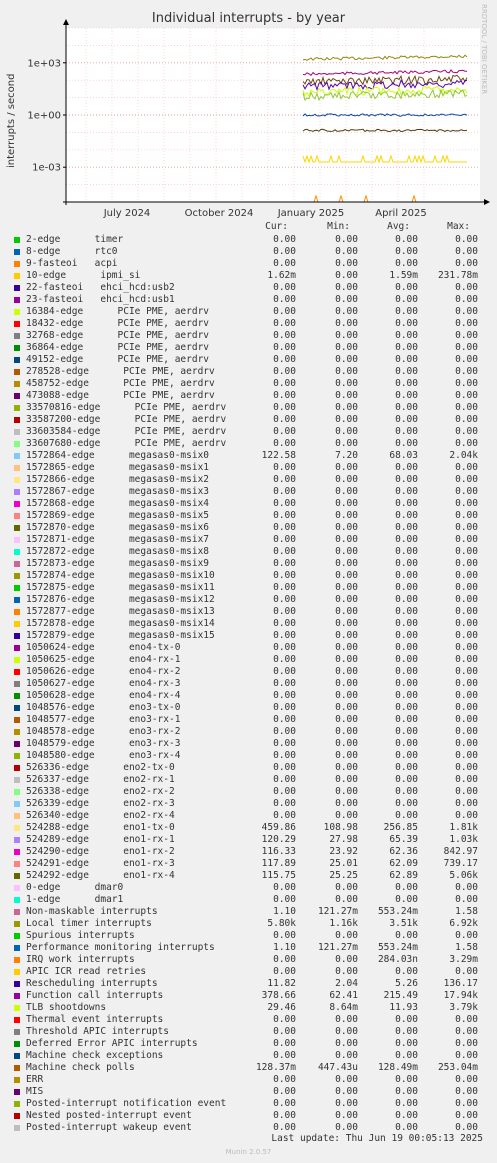  I want to click on legend-series-name: 473088-edge PCIe PME, aerdrv, so click(120, 395).